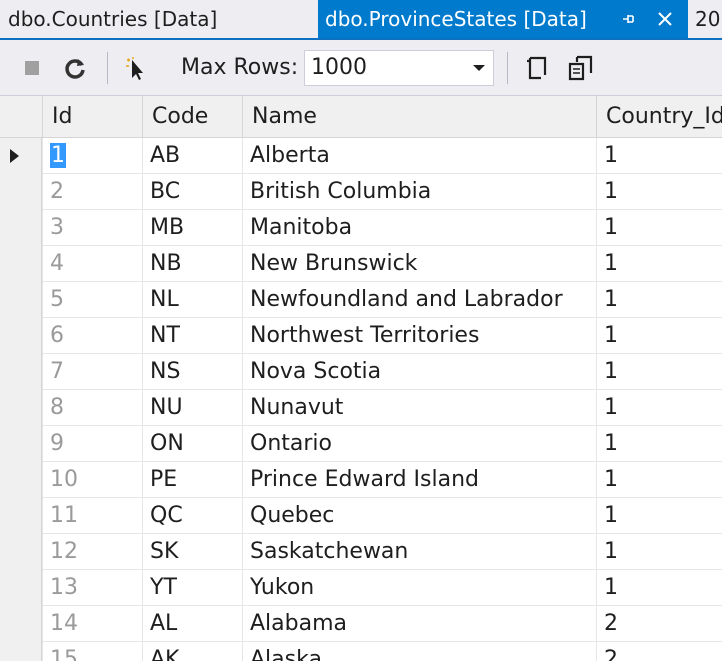  I want to click on cell-name: Prince Edward Island, so click(419, 480).